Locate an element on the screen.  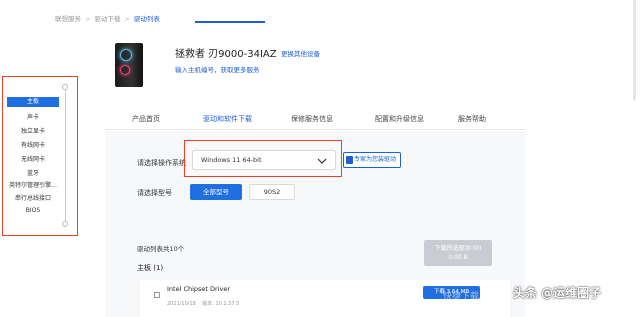
os-select: Windows 11 64-bit is located at coordinates (264, 160).